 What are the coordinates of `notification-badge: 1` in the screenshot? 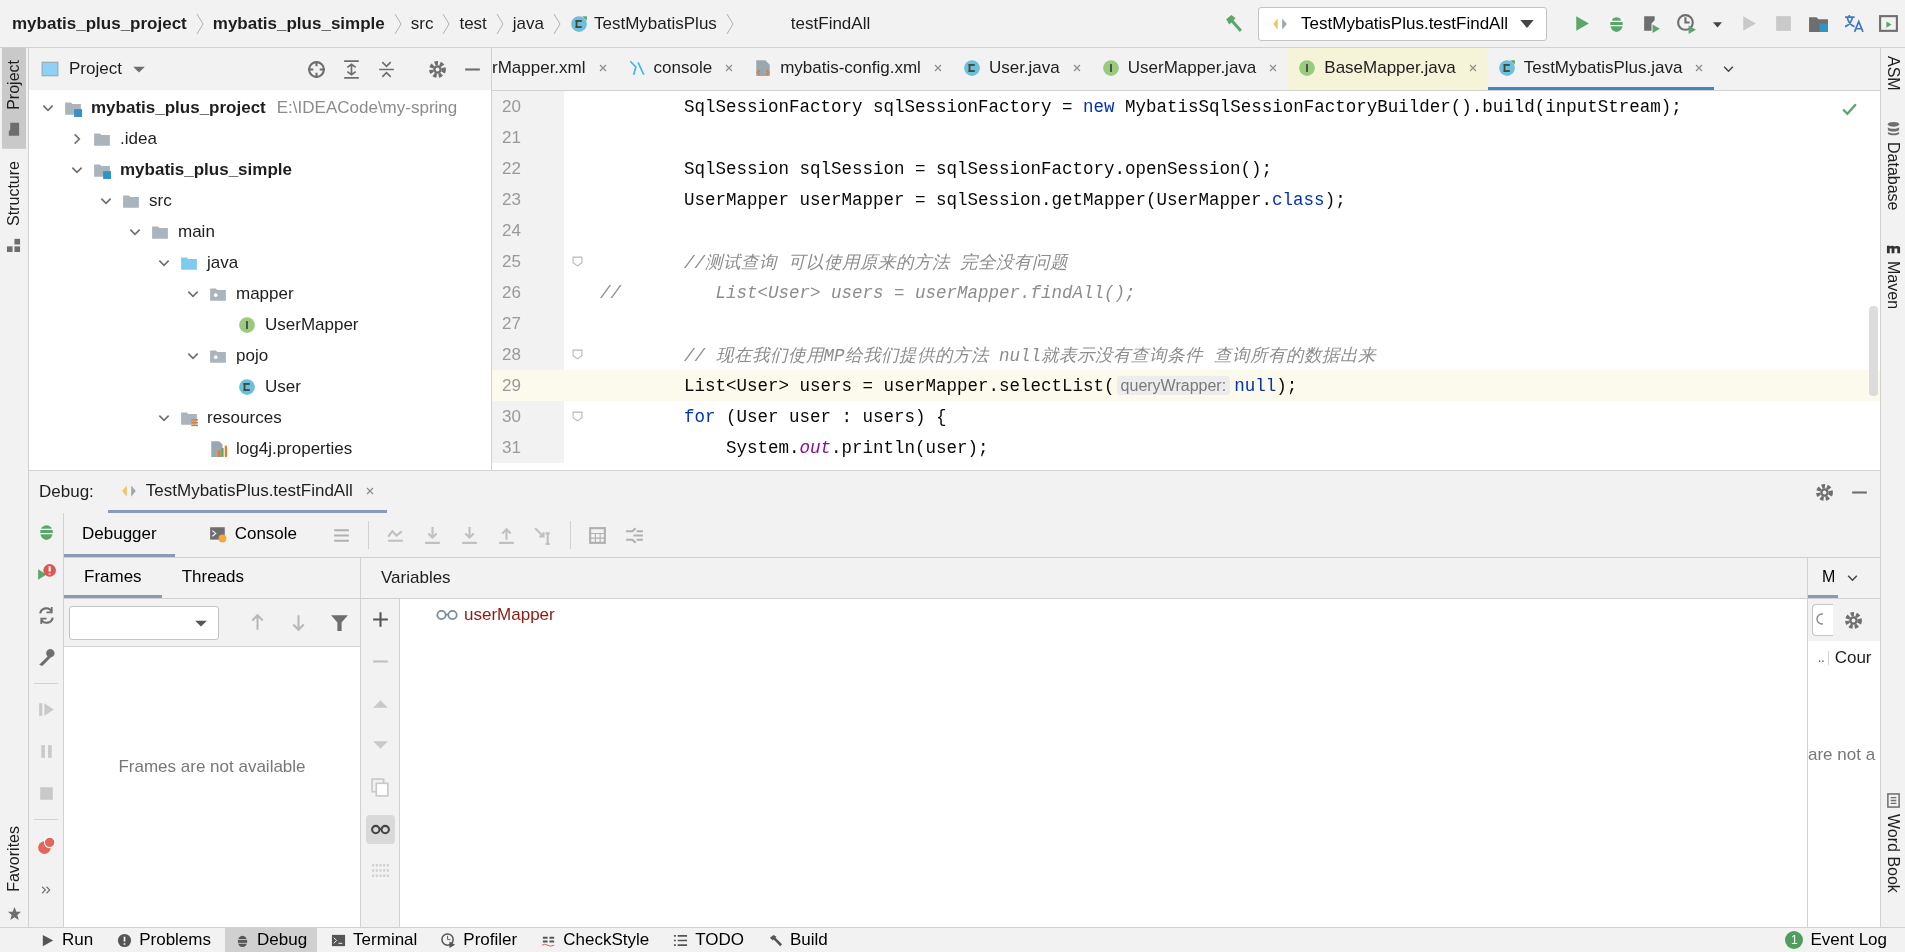 It's located at (1794, 940).